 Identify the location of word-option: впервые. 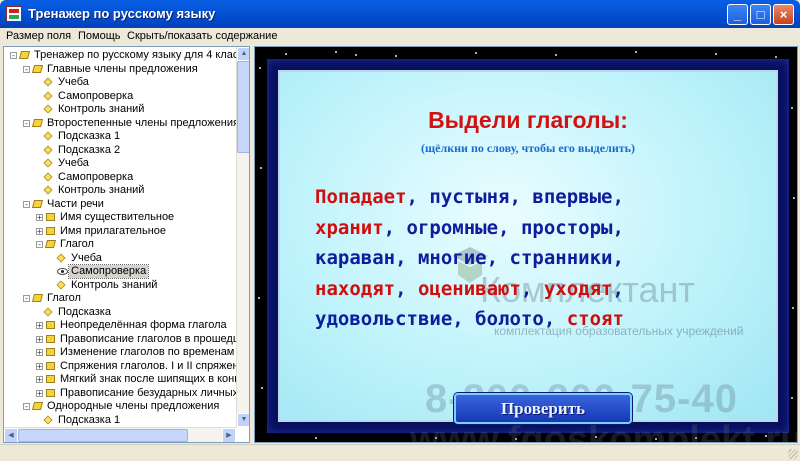
(572, 197).